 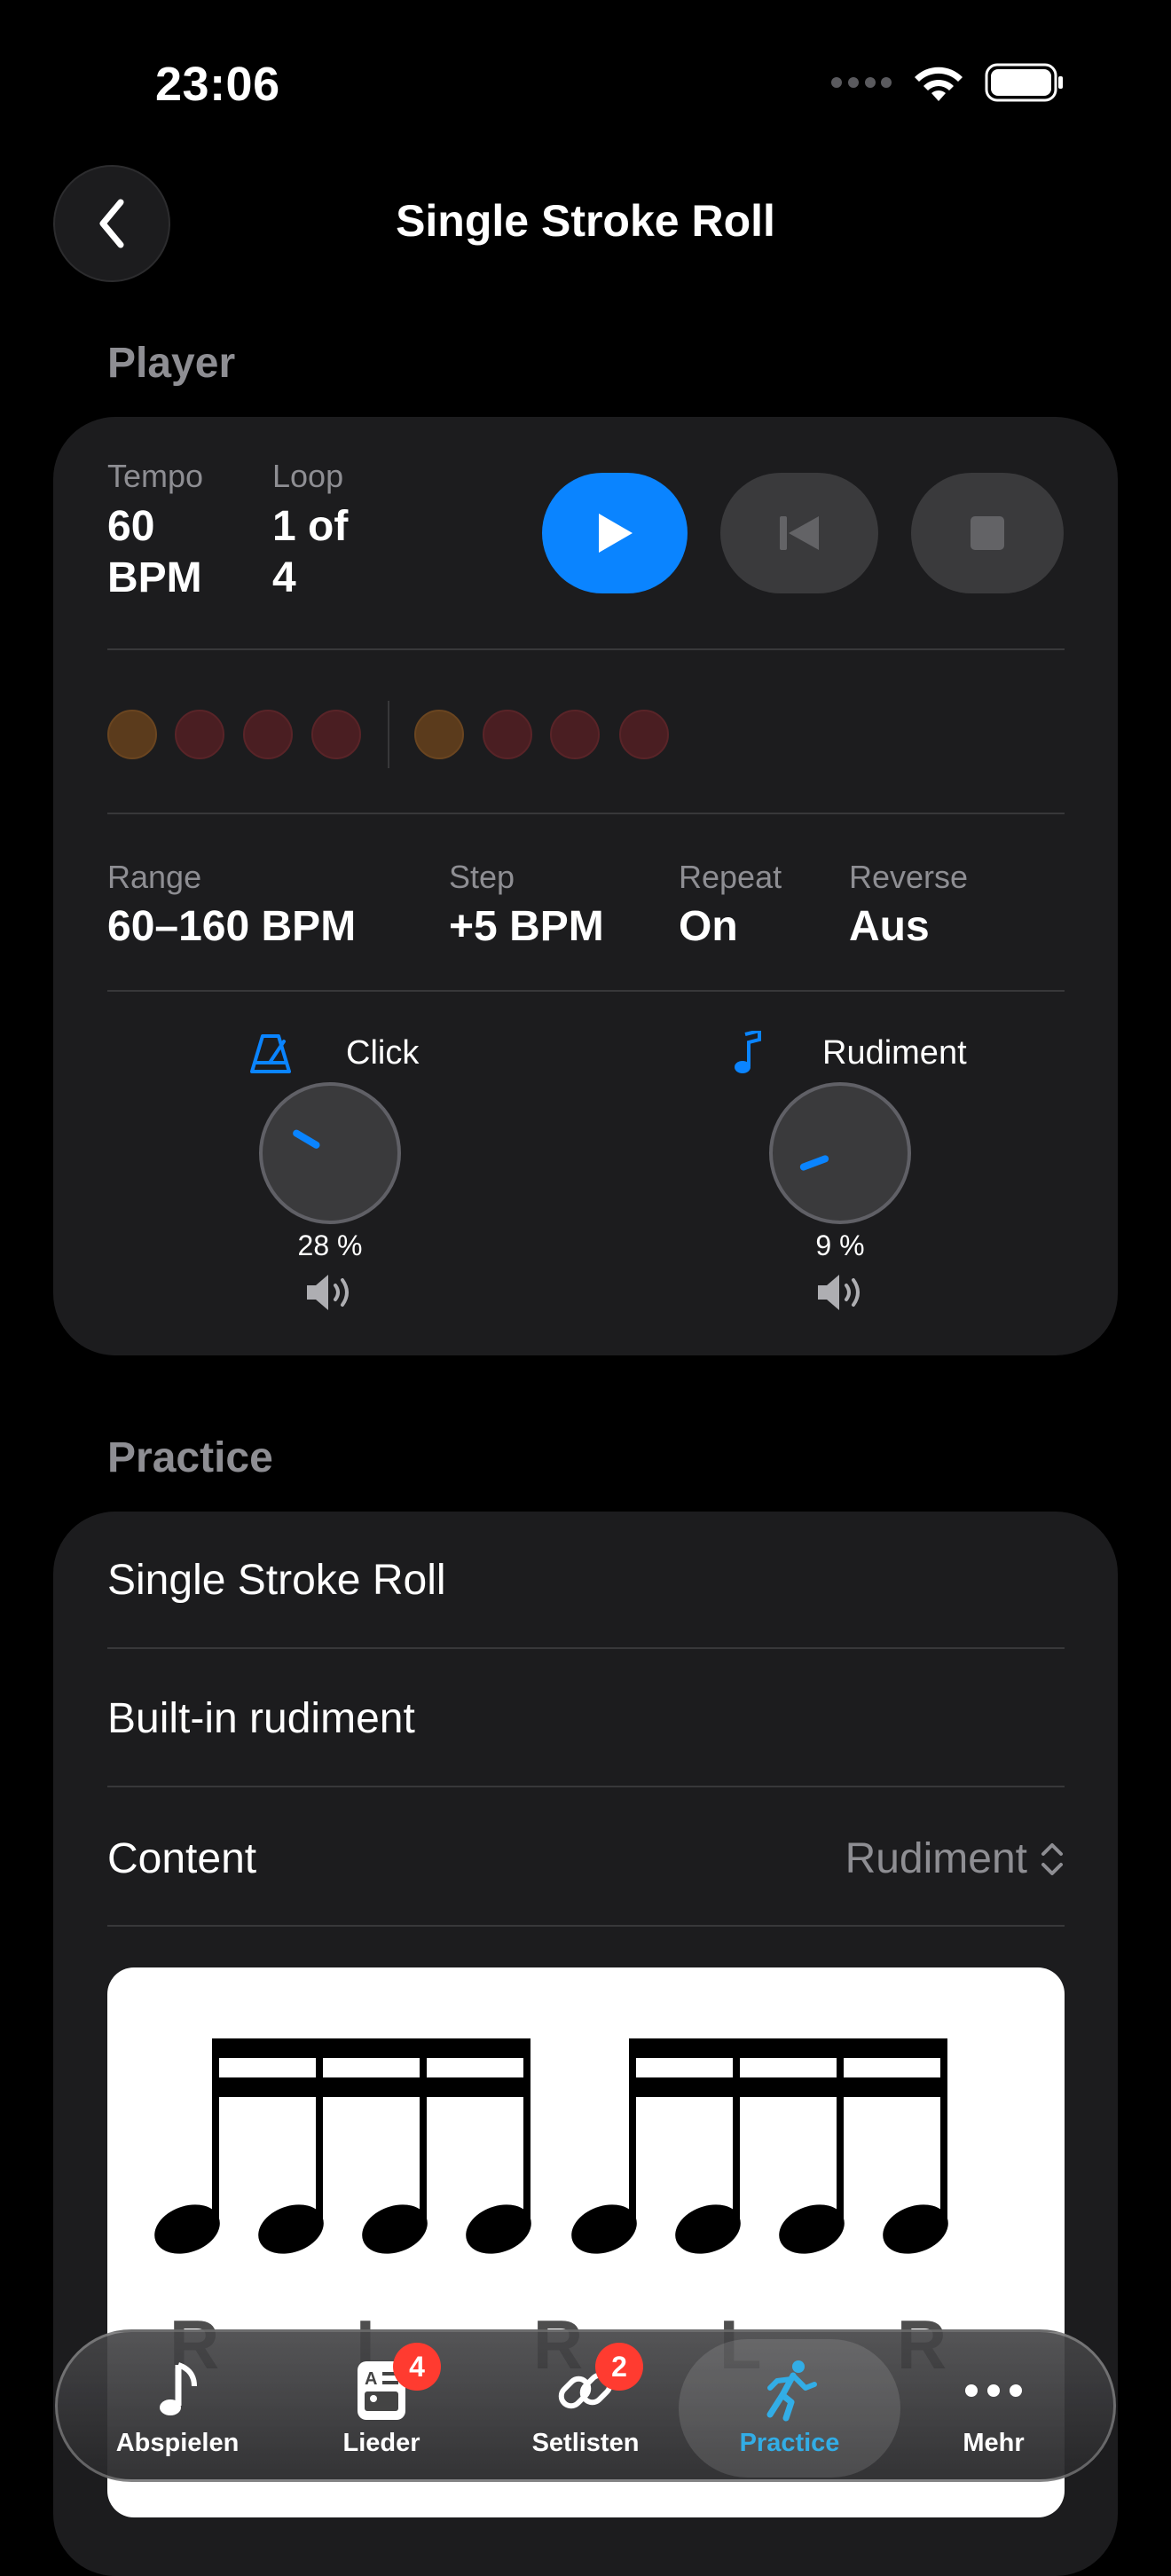 I want to click on content-label: Content, so click(x=182, y=1858).